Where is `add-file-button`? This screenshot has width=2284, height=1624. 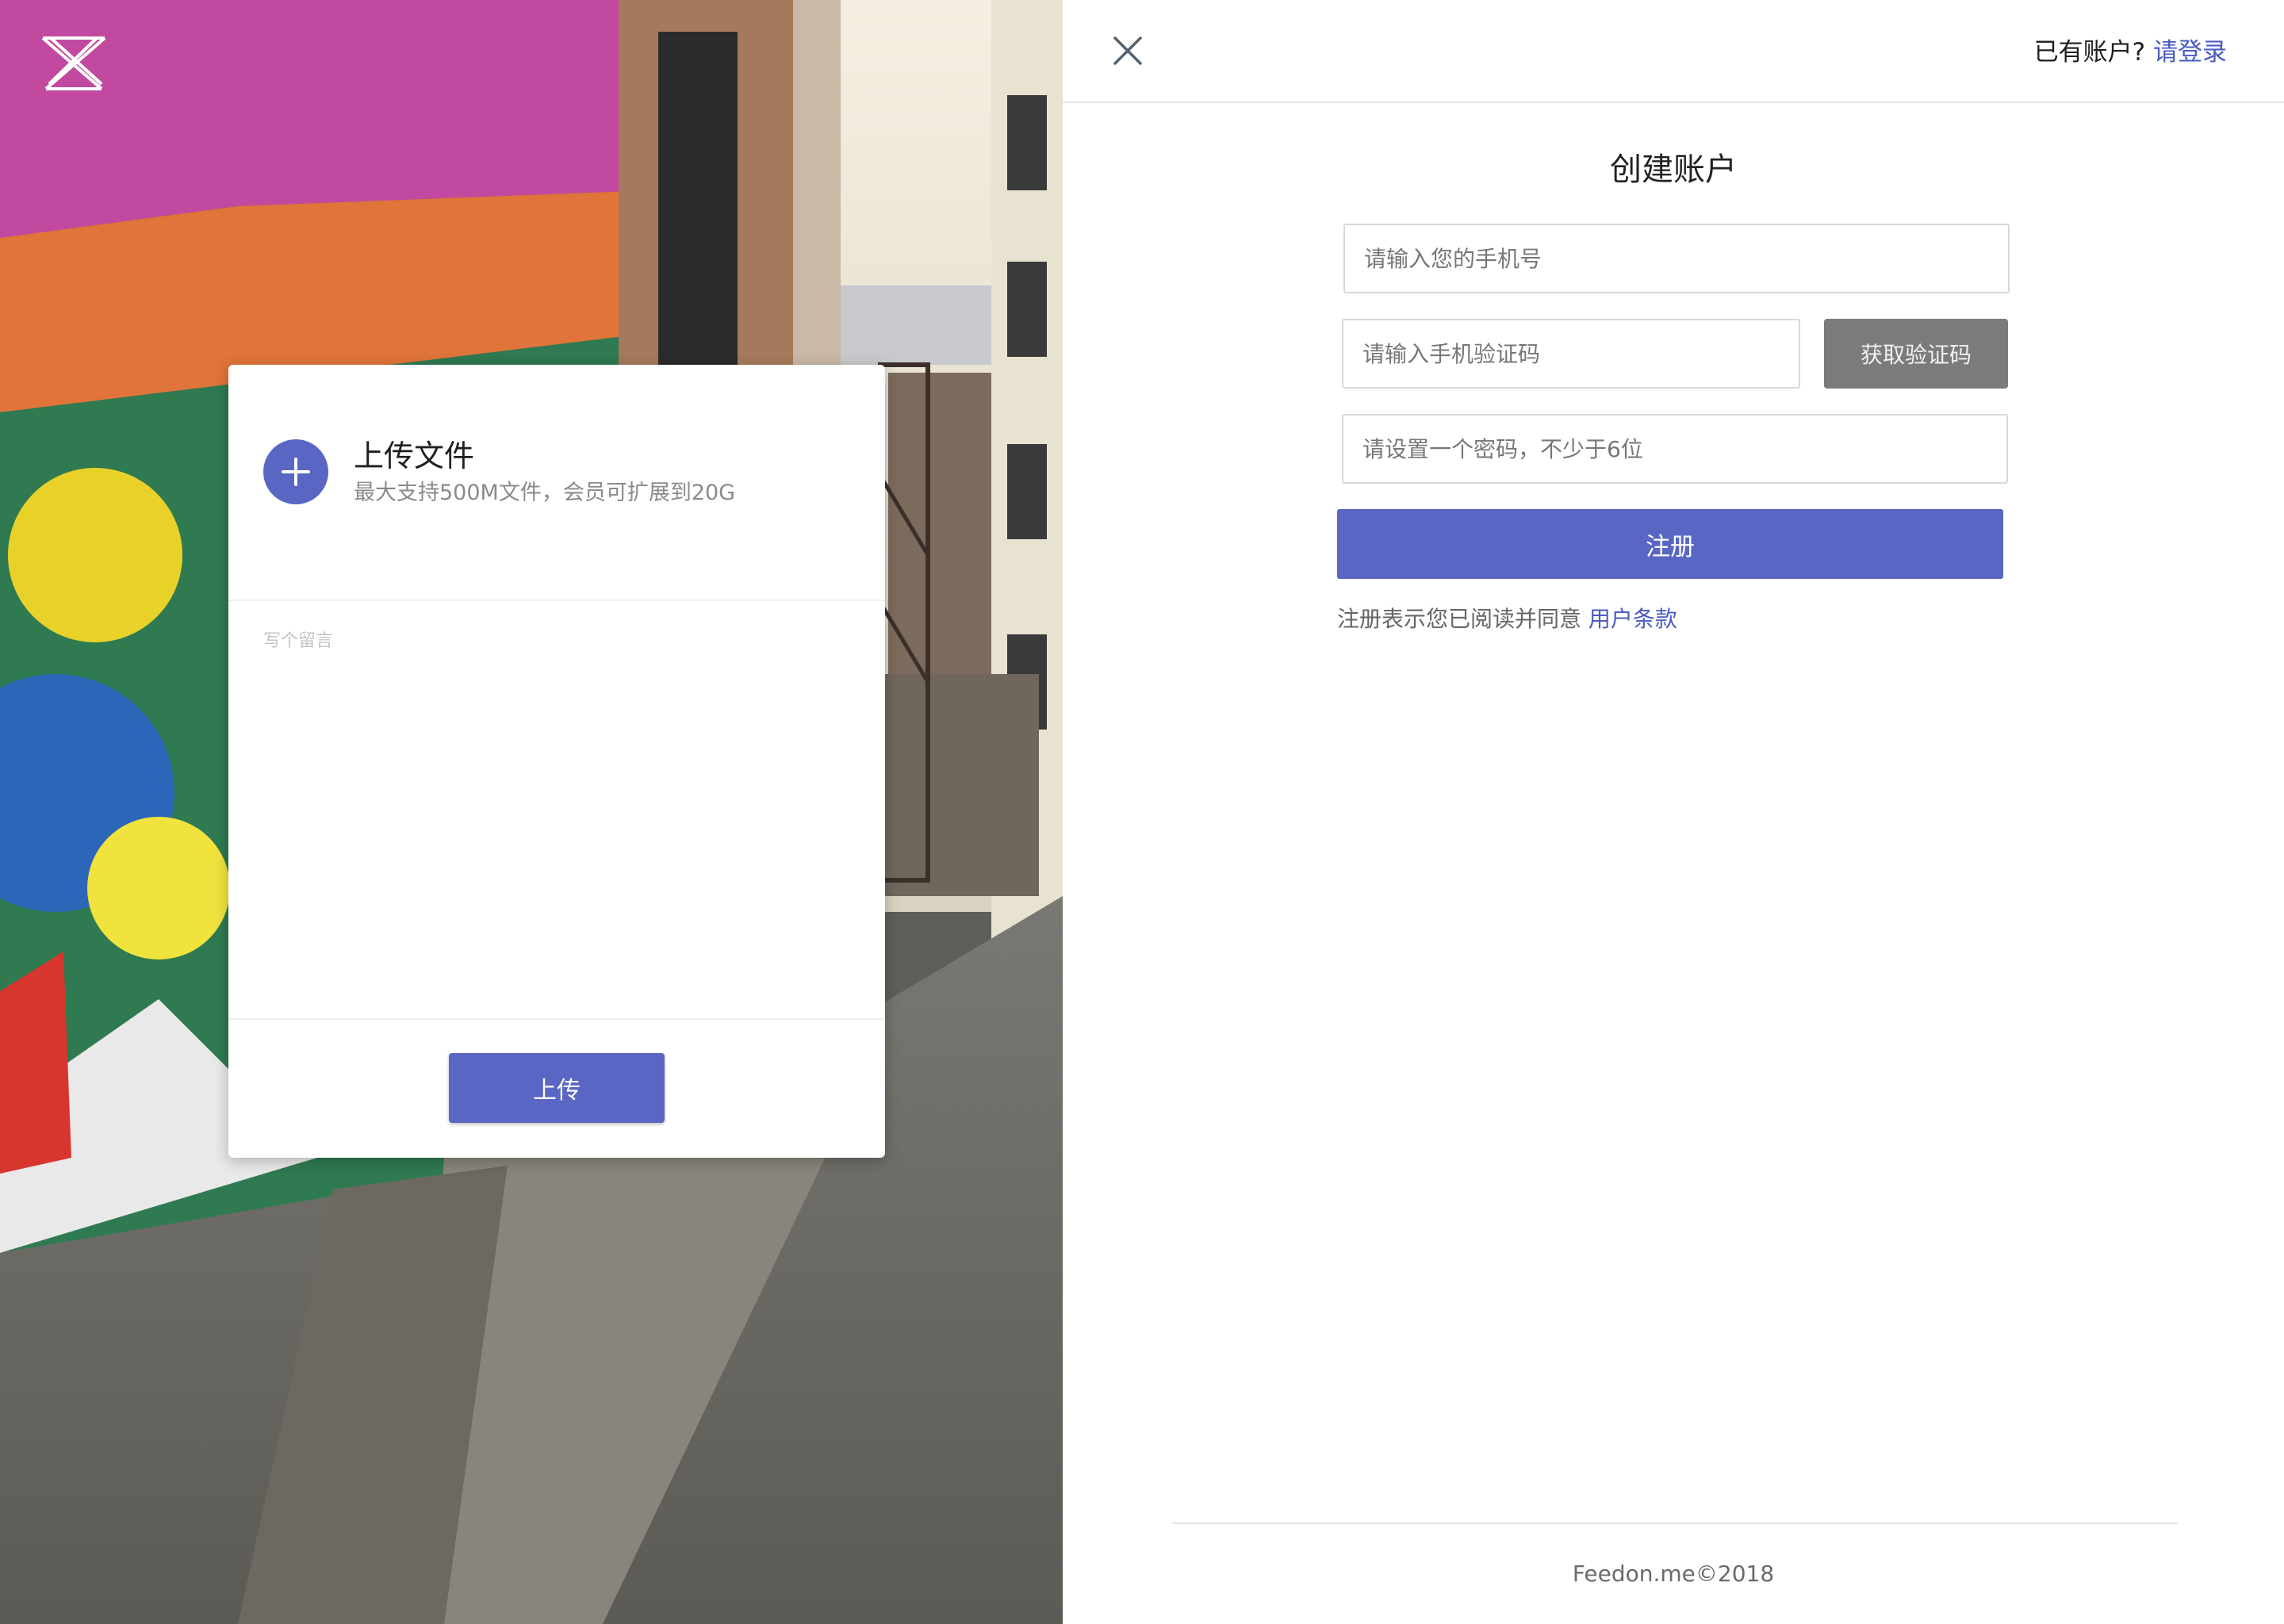
add-file-button is located at coordinates (295, 472).